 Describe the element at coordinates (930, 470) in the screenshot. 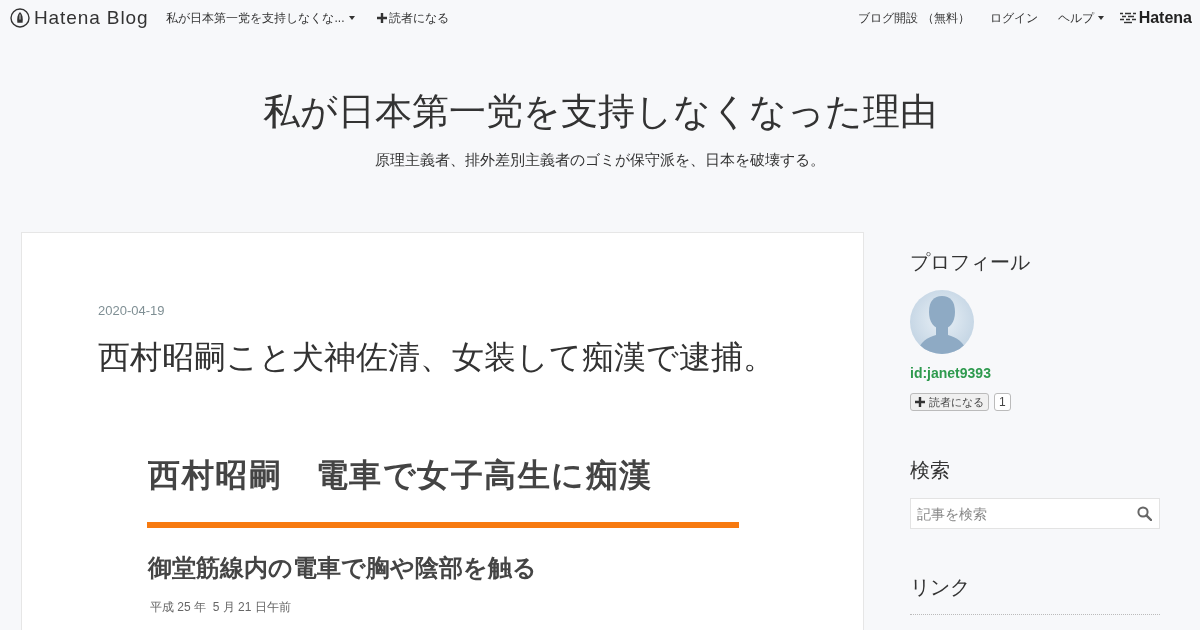

I see `search-heading: 検索` at that location.